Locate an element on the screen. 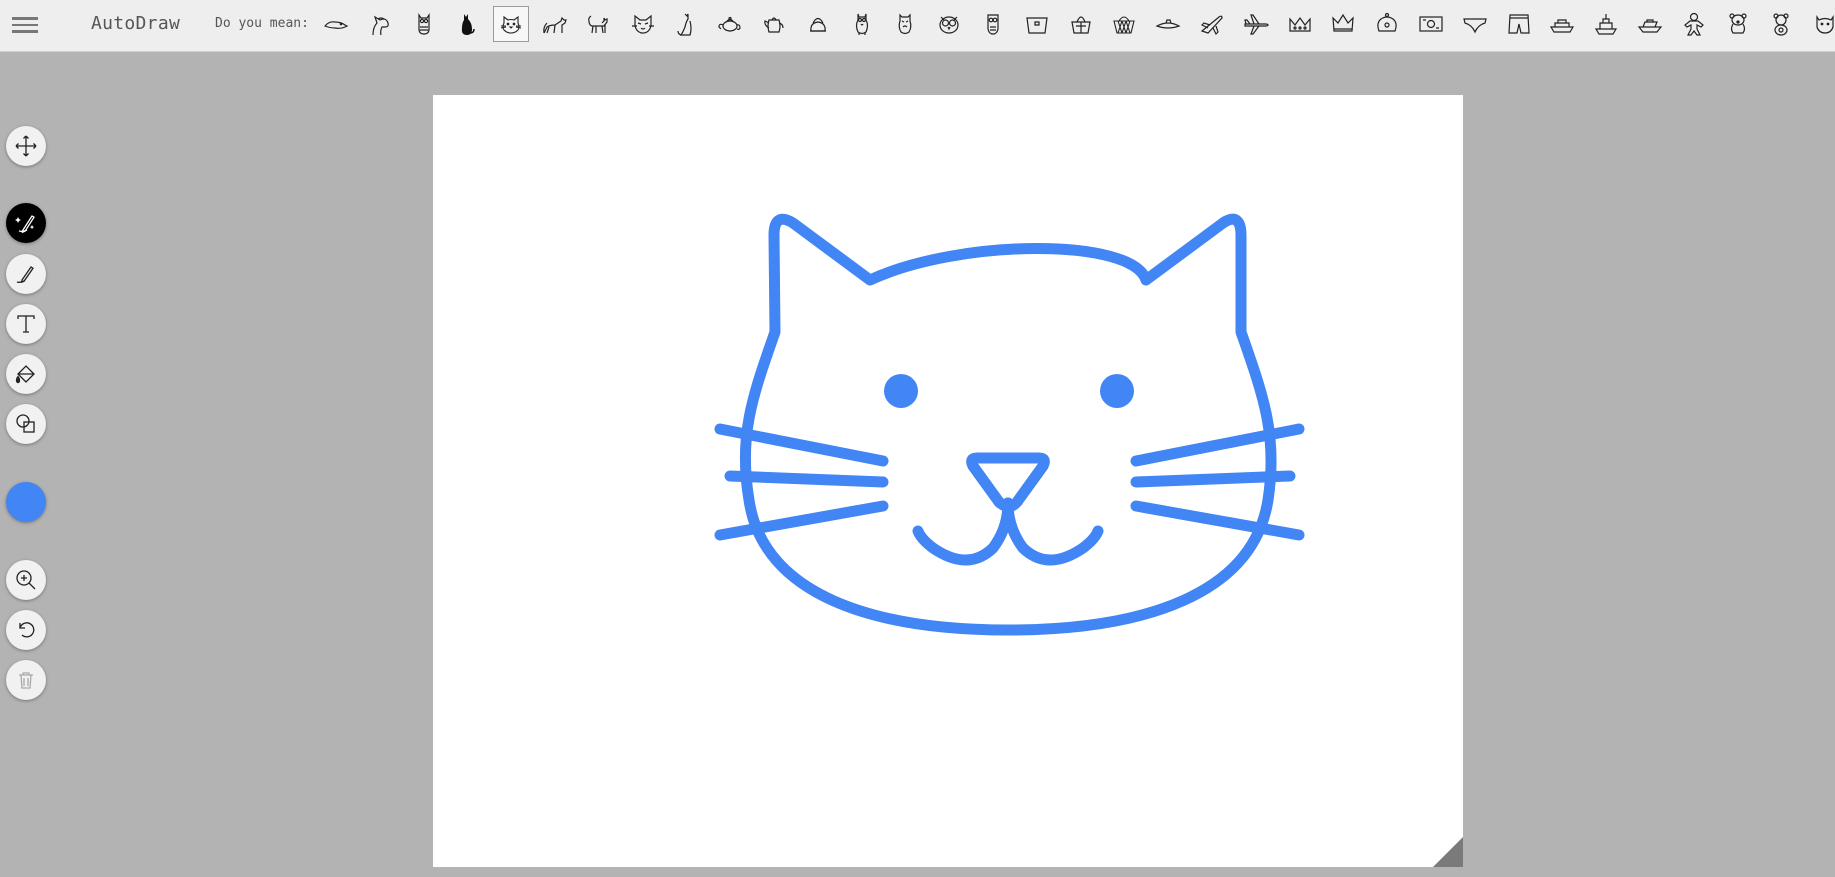  submarine-icon is located at coordinates (1168, 24).